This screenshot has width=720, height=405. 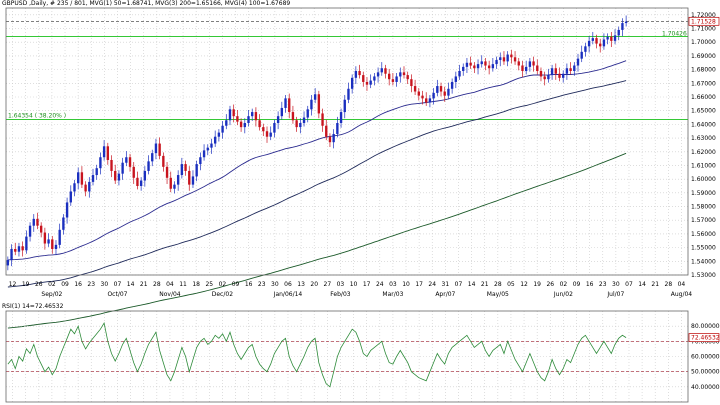 What do you see at coordinates (288, 294) in the screenshot?
I see `x-tick-label-month: Jan/06/14` at bounding box center [288, 294].